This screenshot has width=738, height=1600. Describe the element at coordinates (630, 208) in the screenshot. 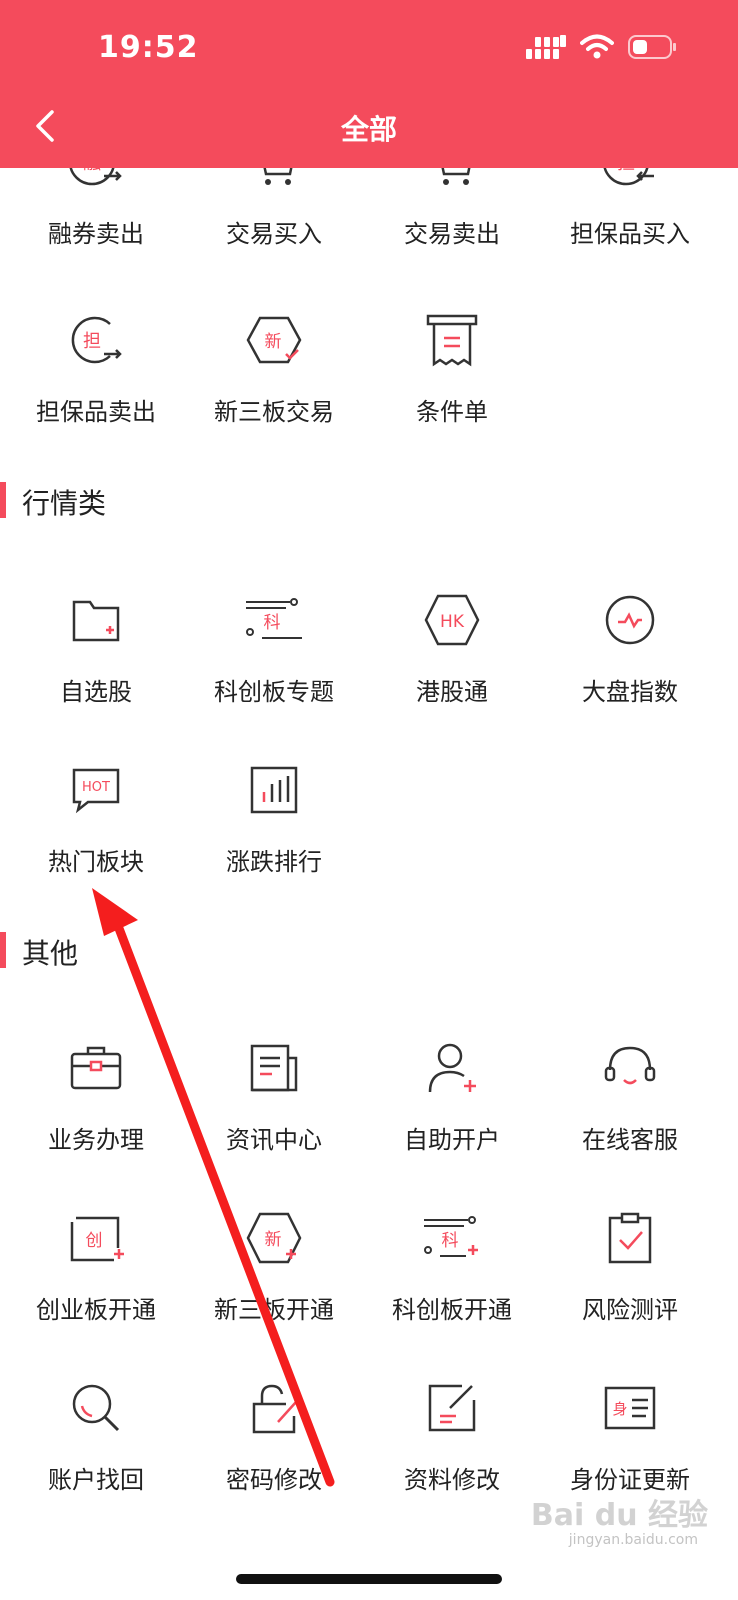

I see `grid-item-collateral-buy: 担 担保品买入` at that location.